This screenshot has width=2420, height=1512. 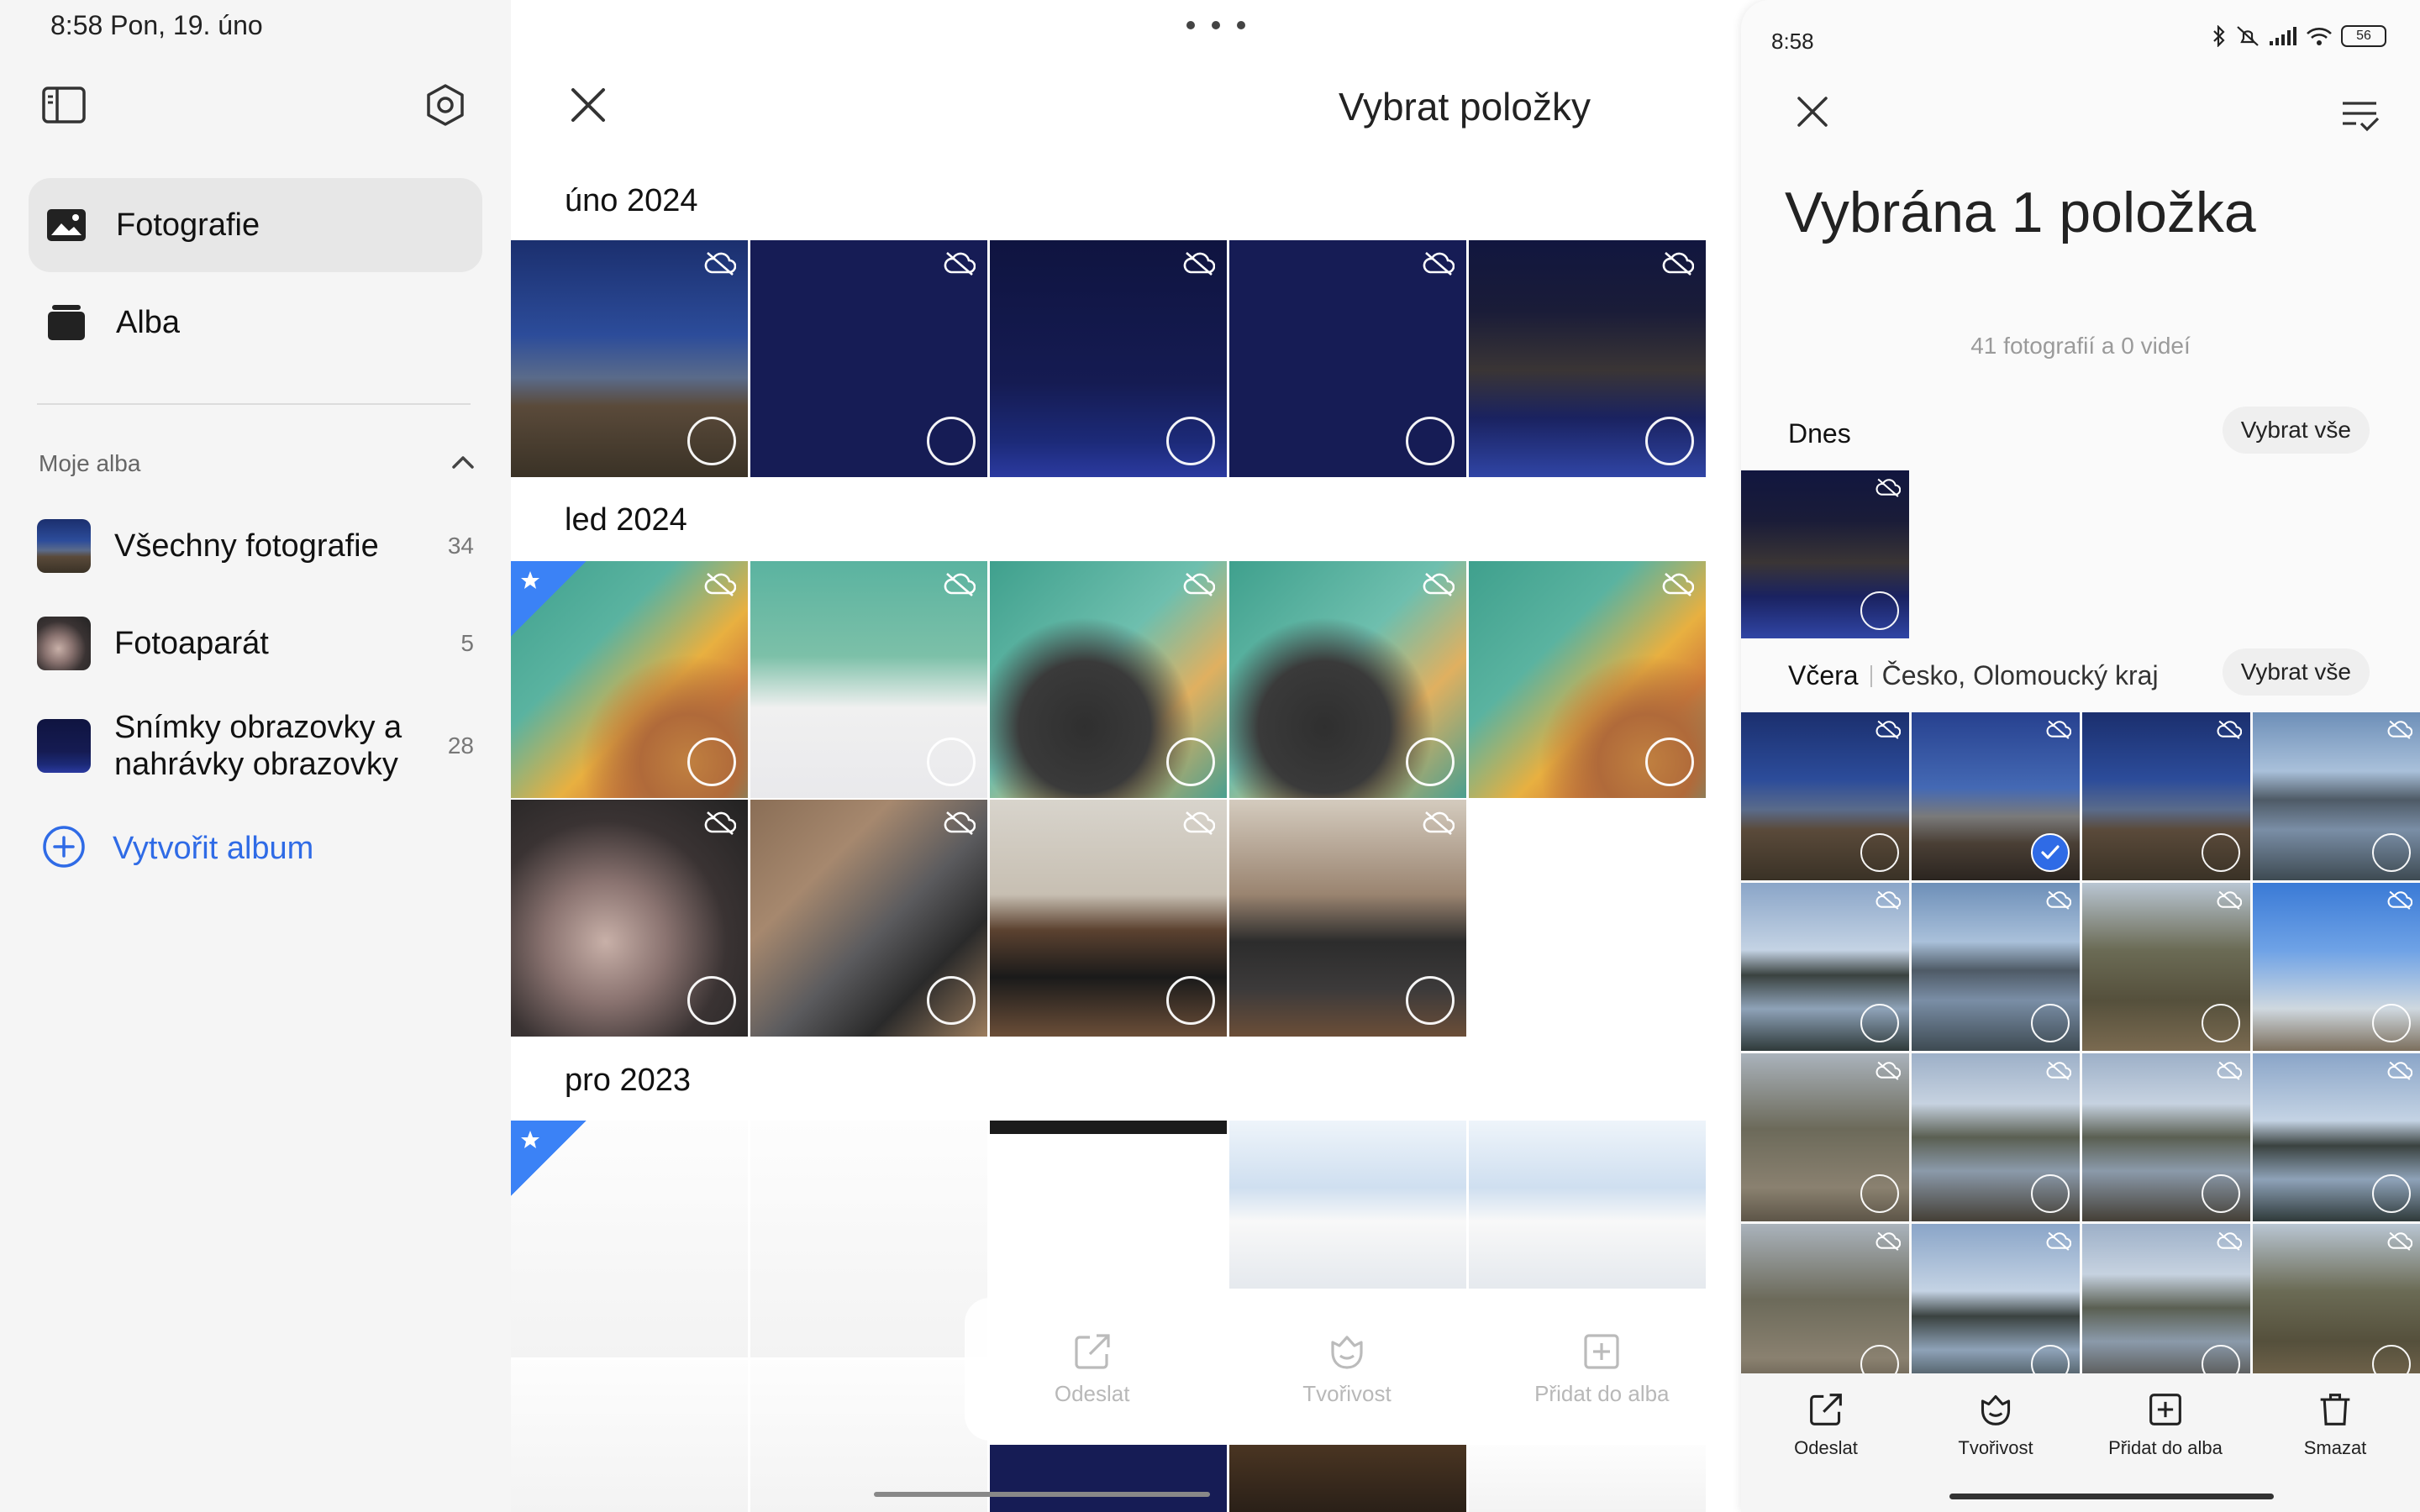 What do you see at coordinates (1996, 796) in the screenshot?
I see `photo-tile-selected` at bounding box center [1996, 796].